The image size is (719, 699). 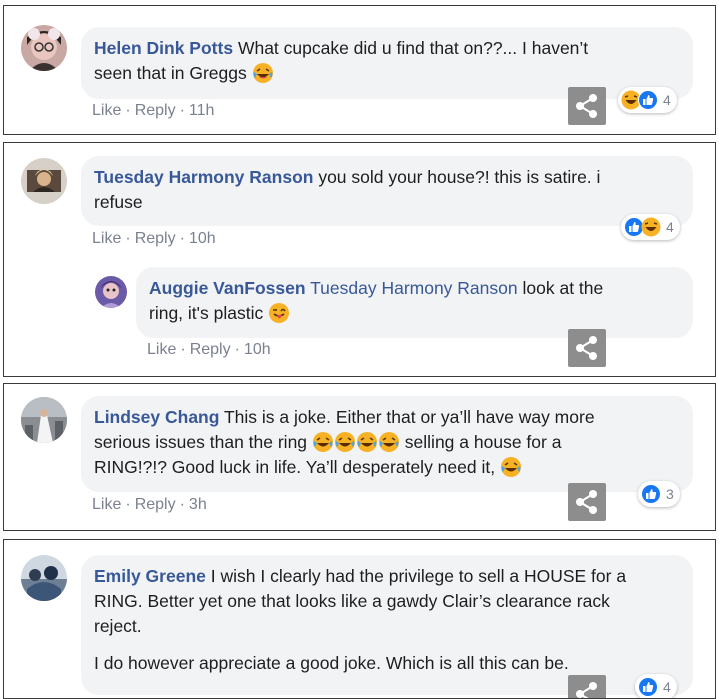 I want to click on comment-text: selling a house for a, so click(x=483, y=442).